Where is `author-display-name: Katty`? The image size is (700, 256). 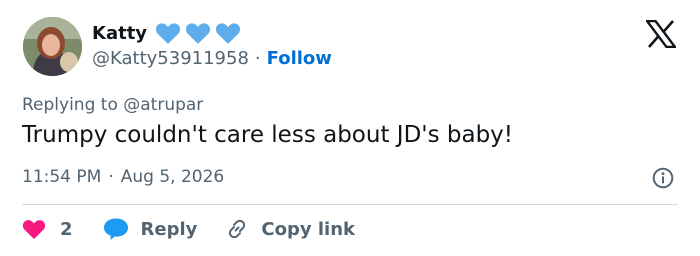 author-display-name: Katty is located at coordinates (119, 33).